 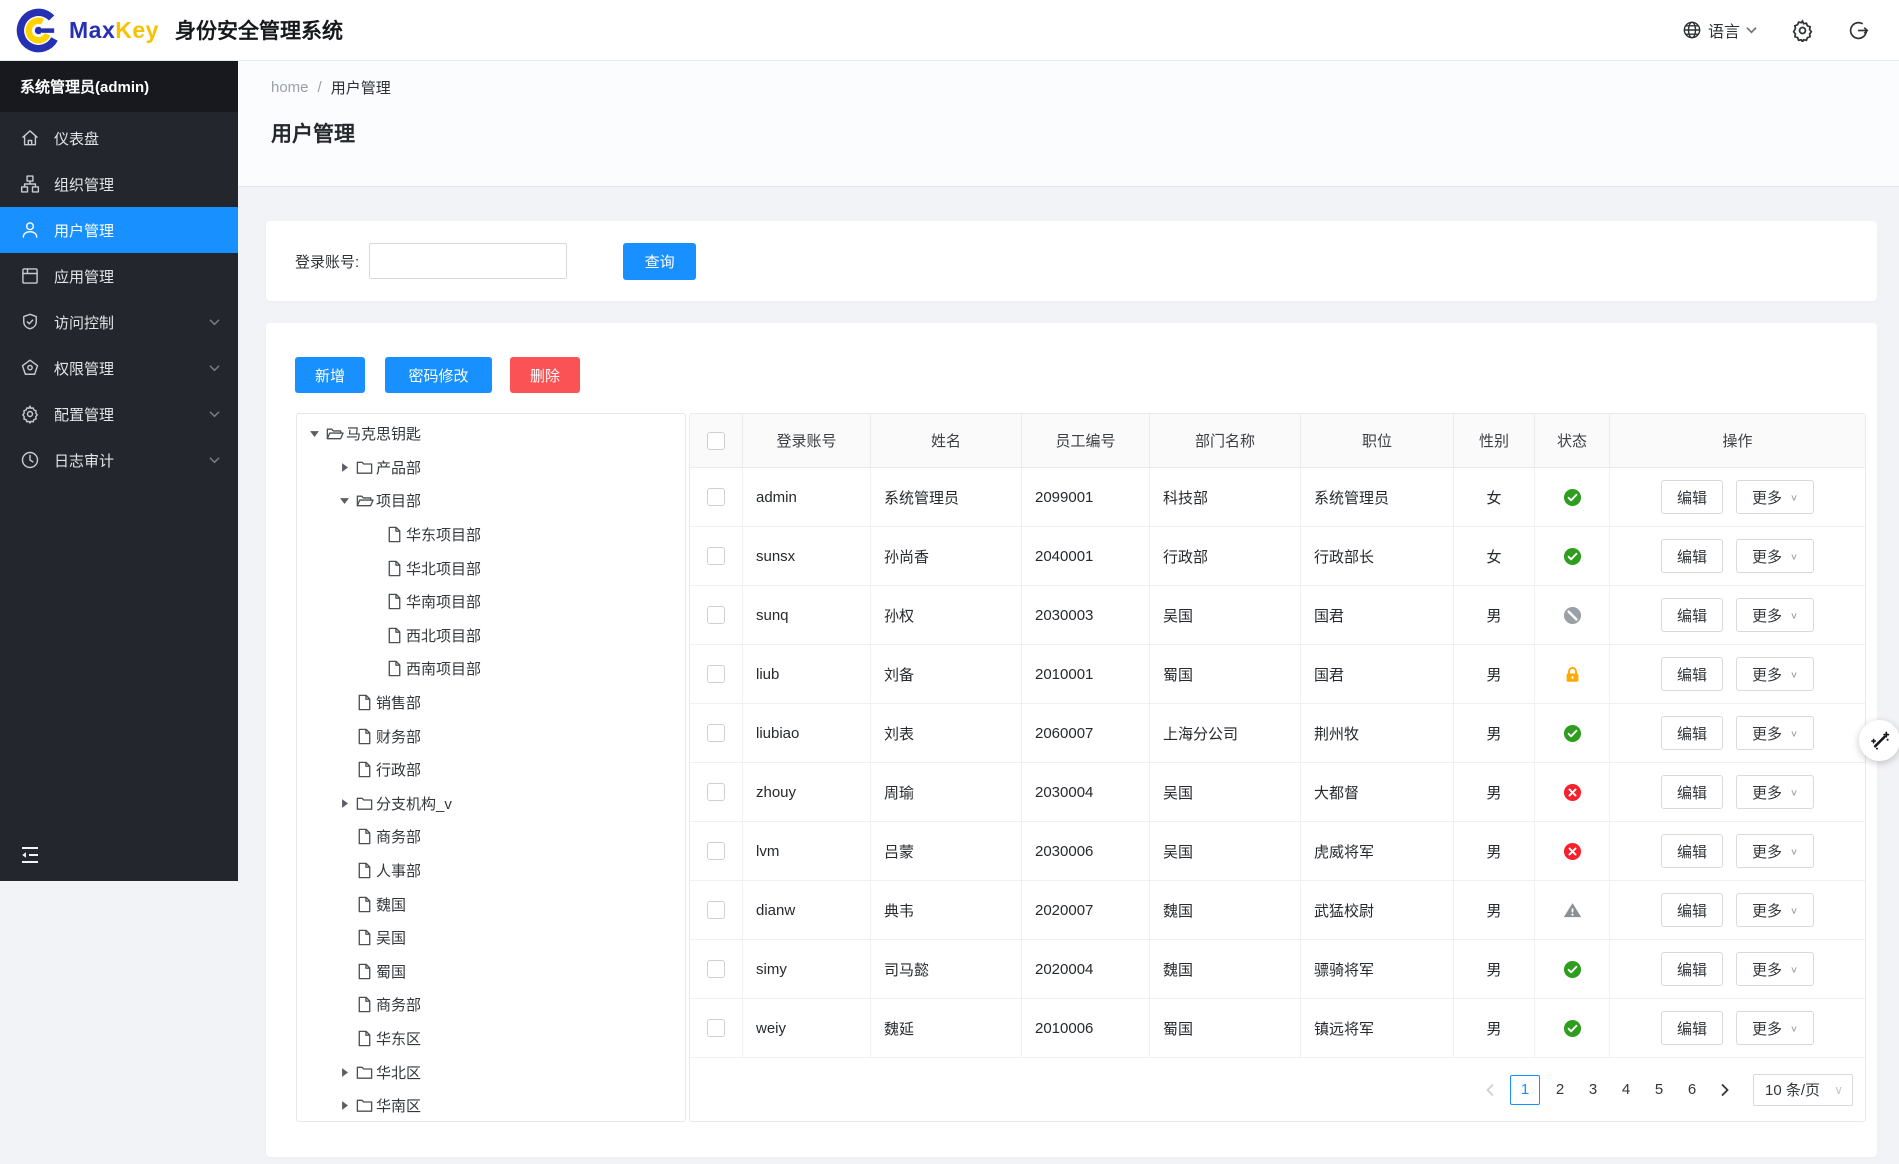 What do you see at coordinates (119, 322) in the screenshot?
I see `sidebar-menu-item: 访问控制` at bounding box center [119, 322].